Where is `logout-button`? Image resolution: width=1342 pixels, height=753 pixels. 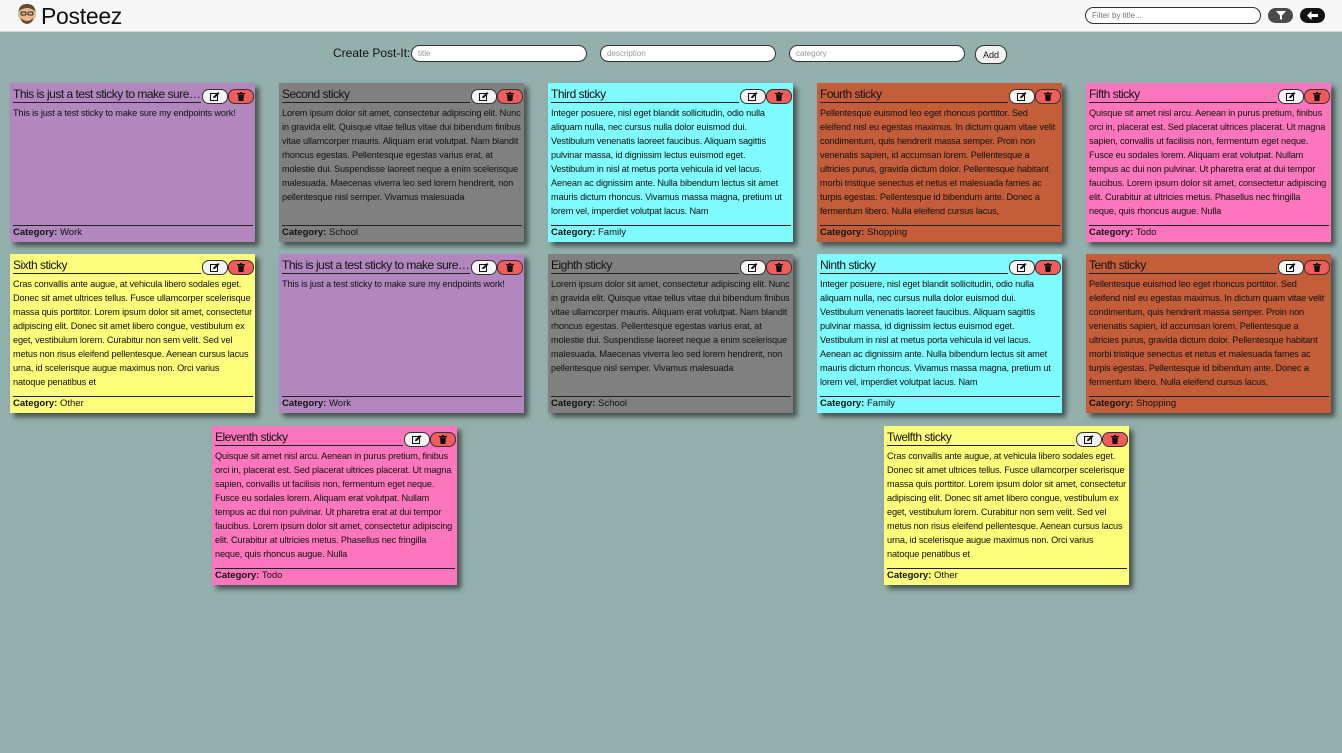 logout-button is located at coordinates (1312, 15).